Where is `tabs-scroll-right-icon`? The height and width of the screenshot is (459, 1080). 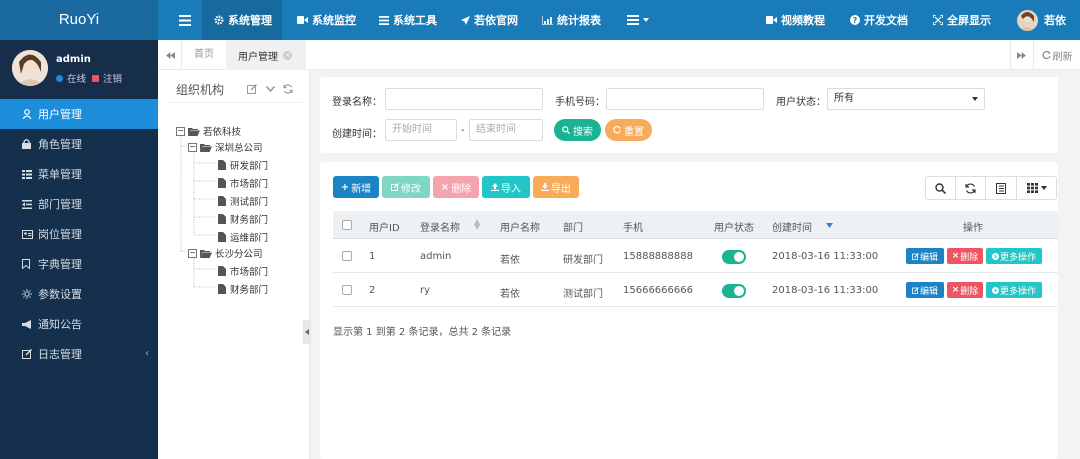
tabs-scroll-right-icon is located at coordinates (1021, 55).